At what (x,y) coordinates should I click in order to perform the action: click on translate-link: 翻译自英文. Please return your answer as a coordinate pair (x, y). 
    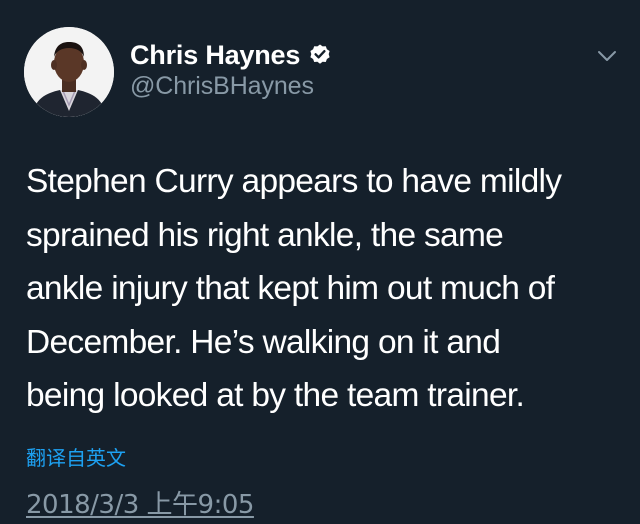
    Looking at the image, I should click on (76, 456).